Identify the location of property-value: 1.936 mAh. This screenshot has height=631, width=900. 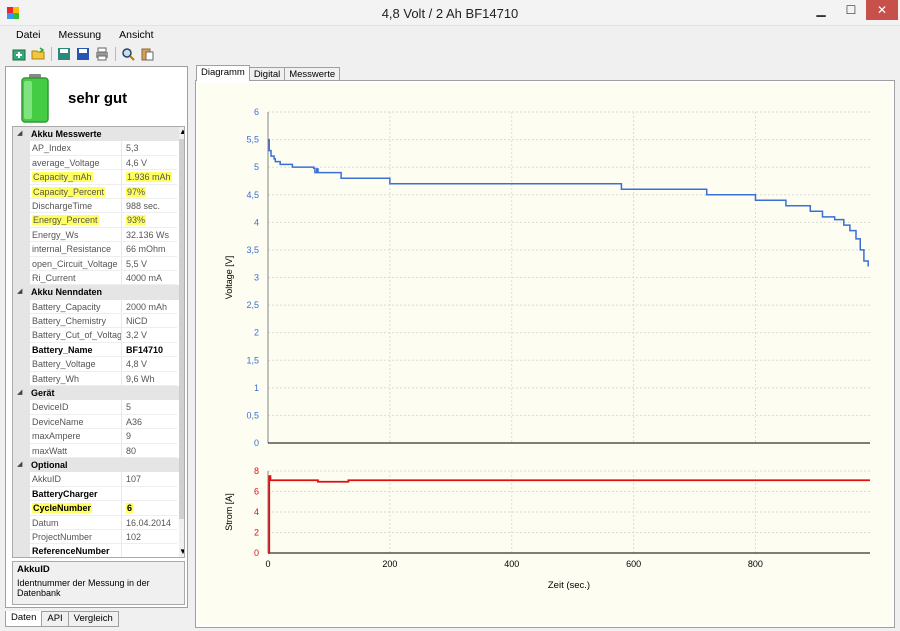
(149, 177).